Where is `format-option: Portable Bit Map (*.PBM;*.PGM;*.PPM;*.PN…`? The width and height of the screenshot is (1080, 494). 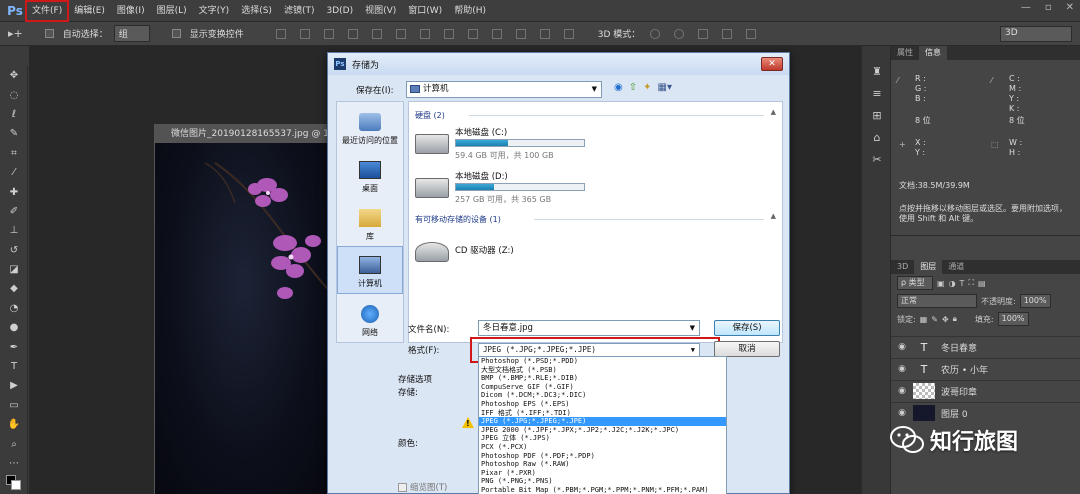
format-option: Portable Bit Map (*.PBM;*.PGM;*.PPM;*.PN… is located at coordinates (602, 490).